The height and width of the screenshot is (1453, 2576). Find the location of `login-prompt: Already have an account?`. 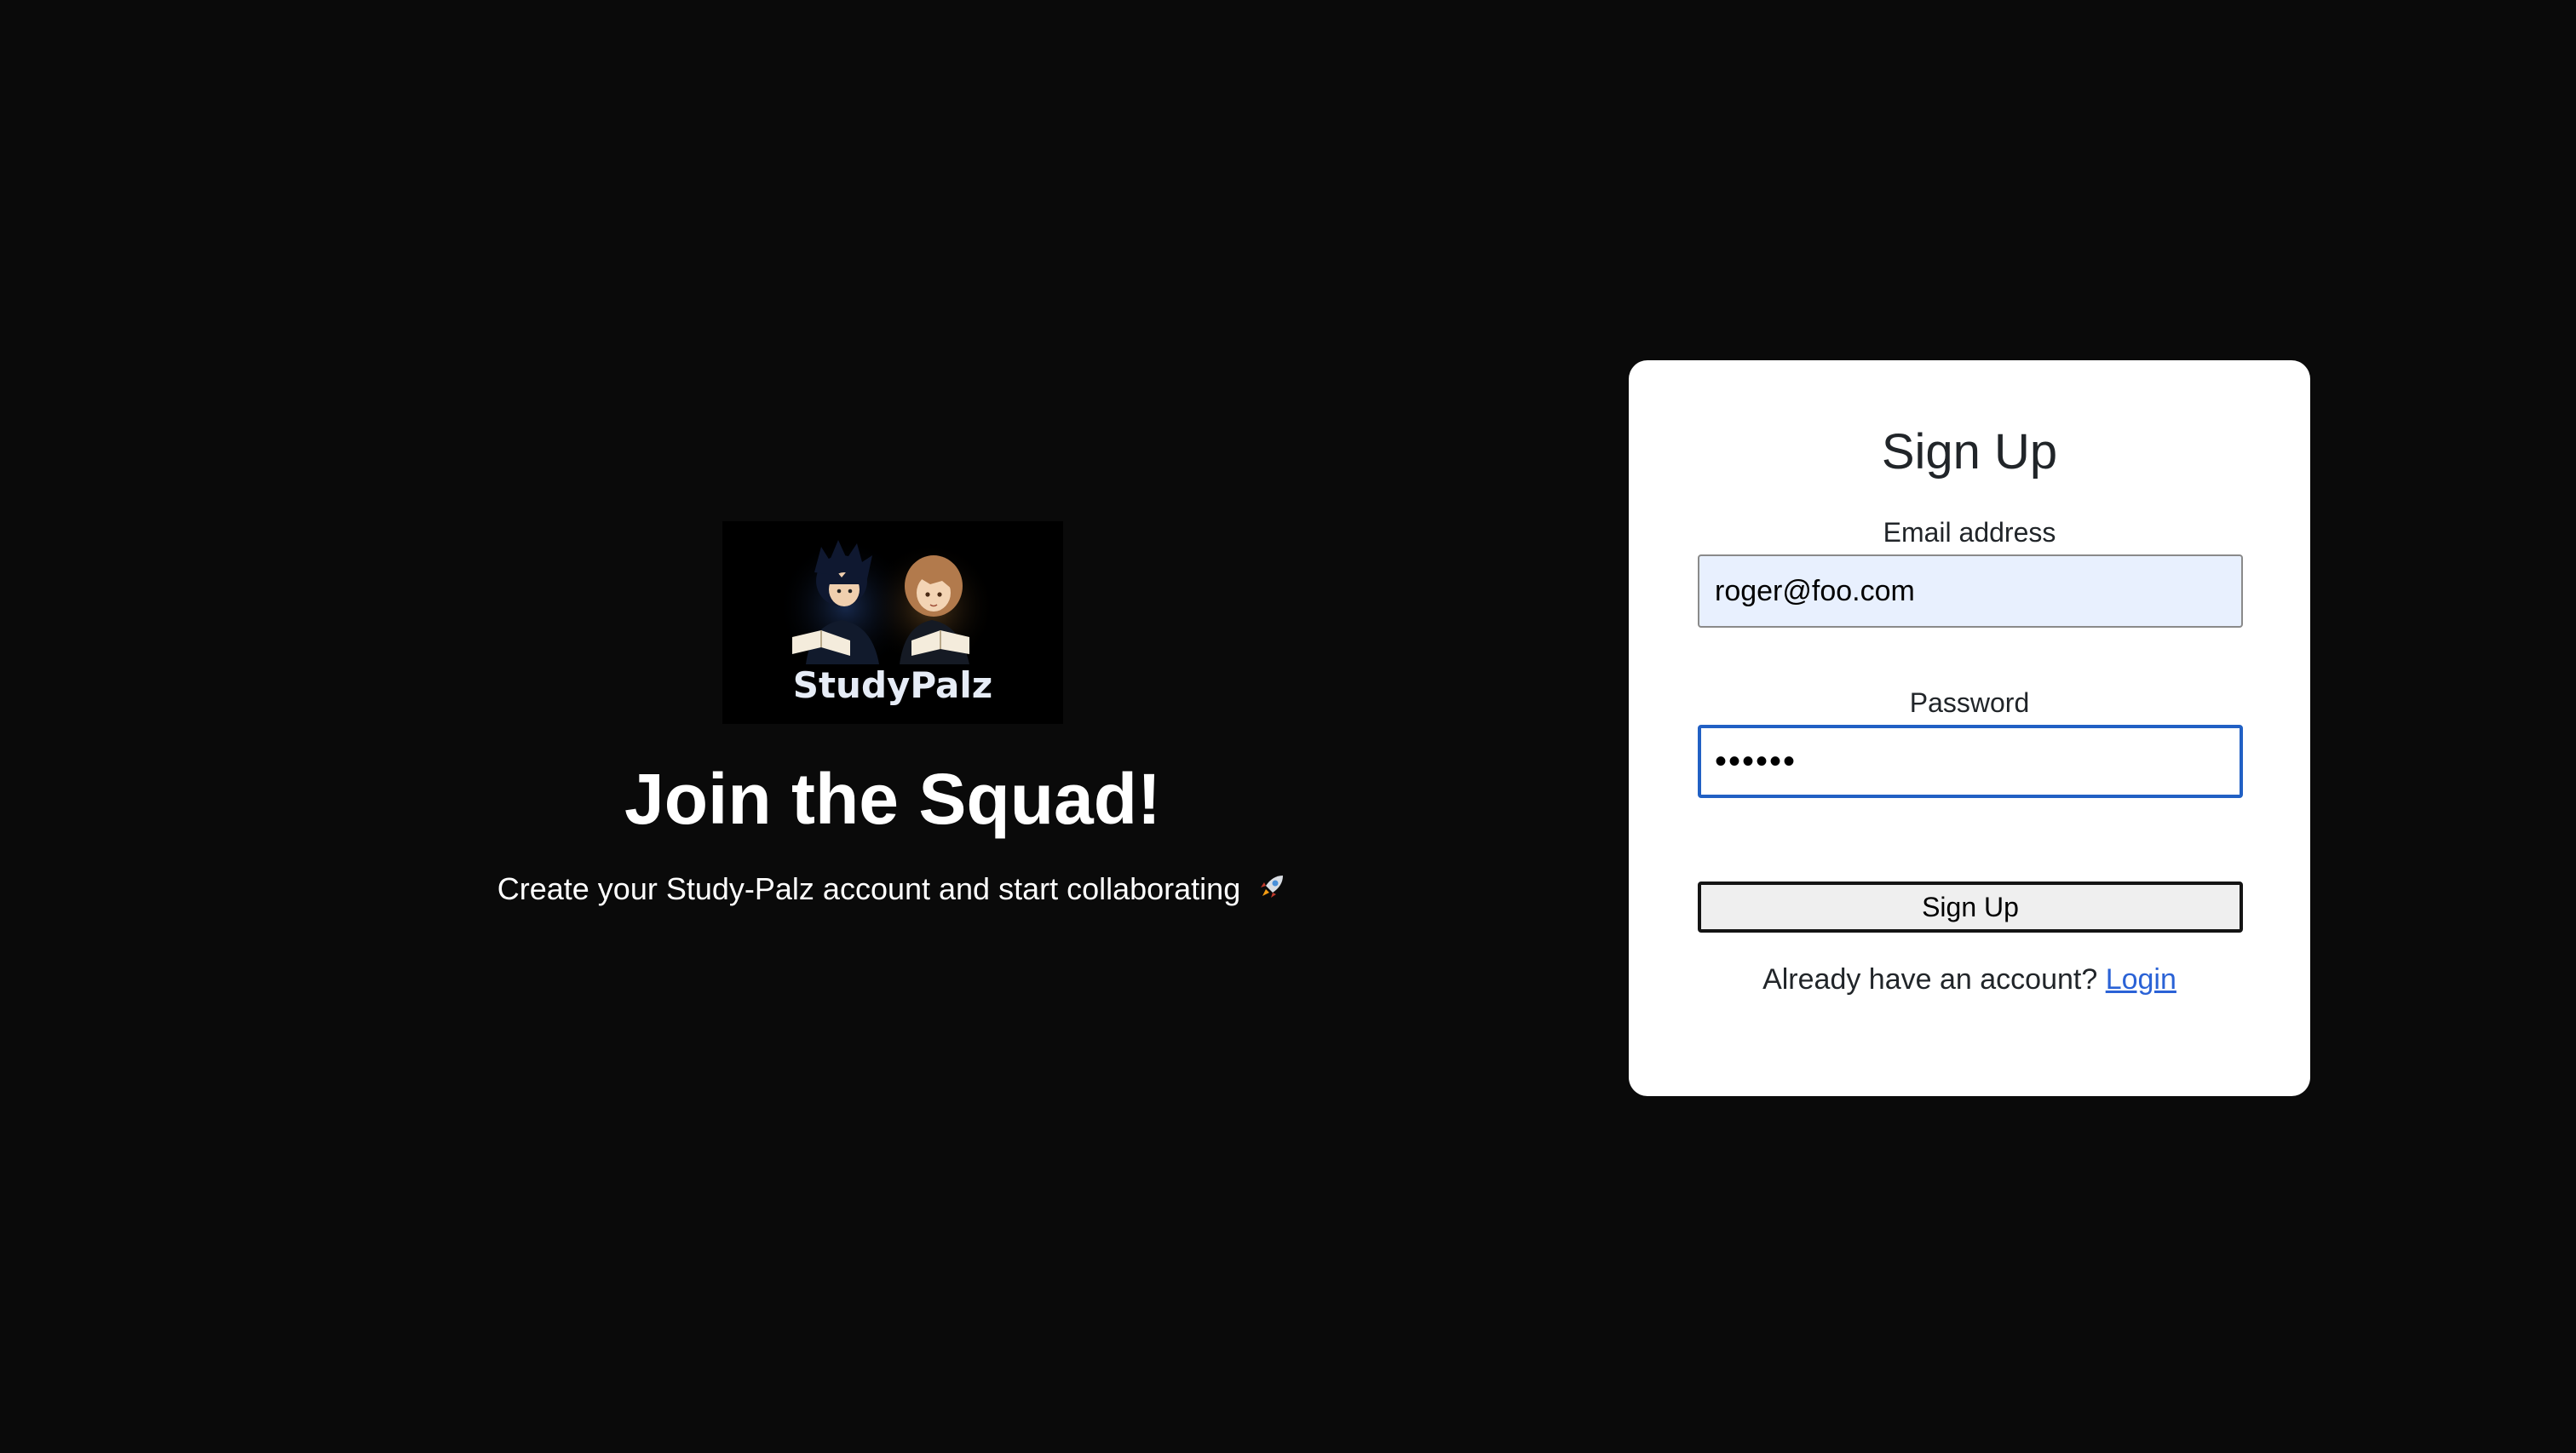

login-prompt: Already have an account? is located at coordinates (1930, 979).